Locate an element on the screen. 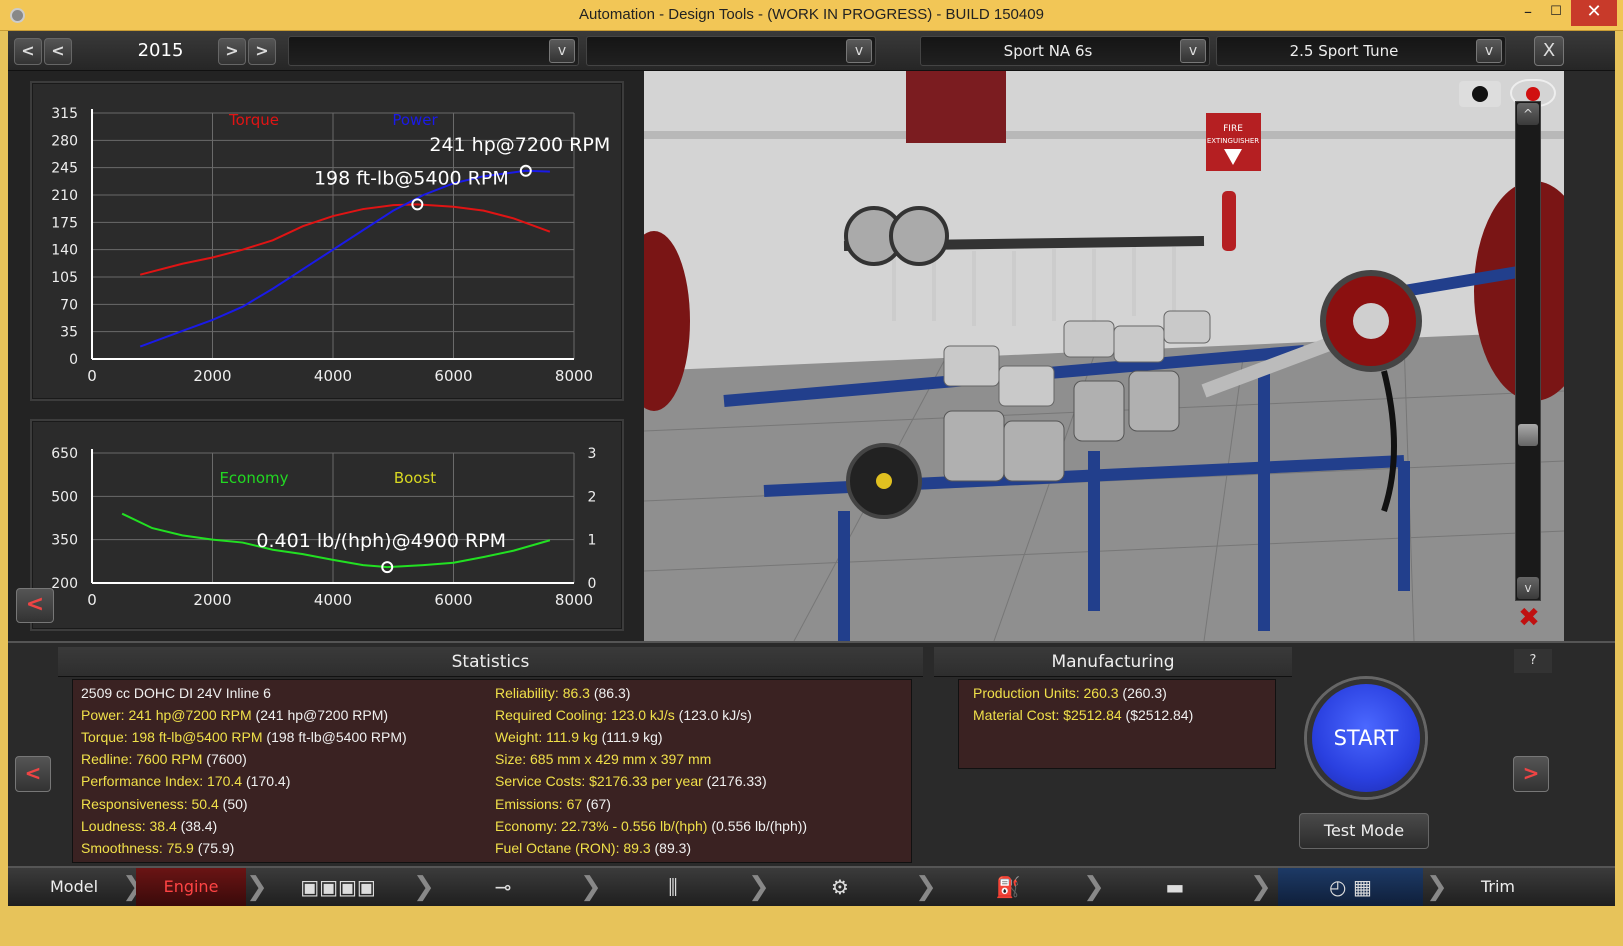 The height and width of the screenshot is (946, 1623). nav-bottom-end-icon: ⊸ is located at coordinates (503, 887).